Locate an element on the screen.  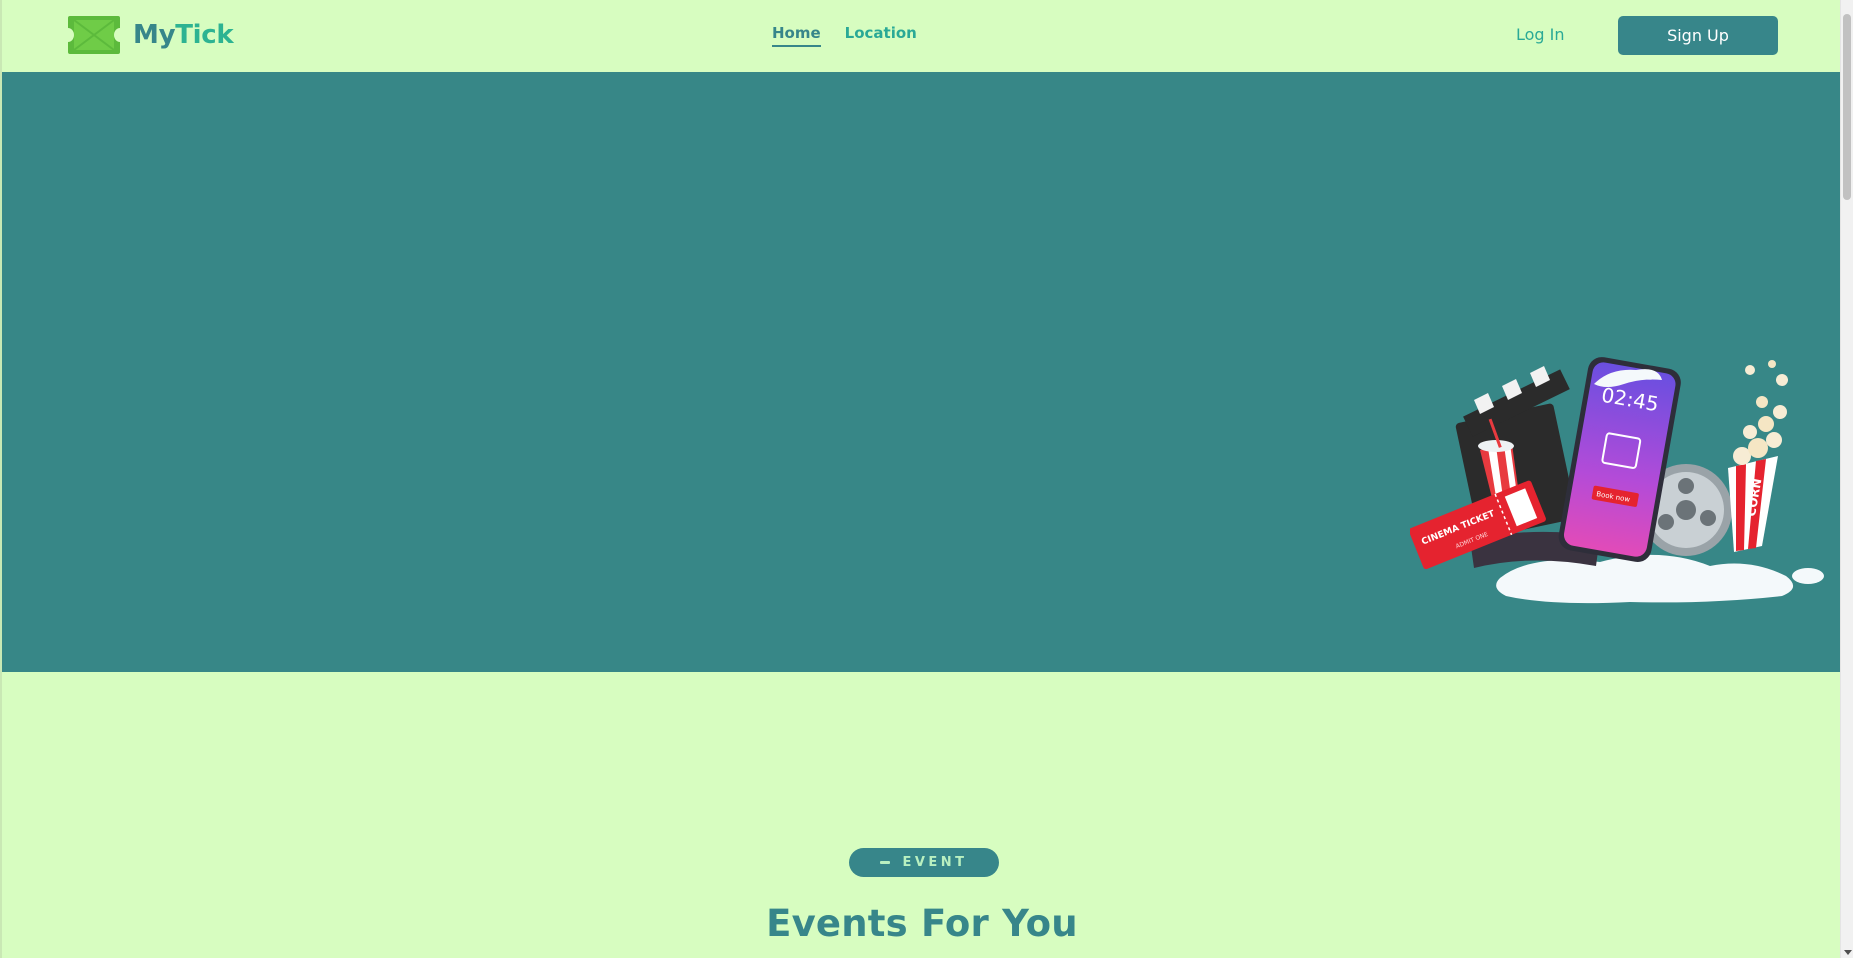
signup-button: Sign Up is located at coordinates (1698, 35).